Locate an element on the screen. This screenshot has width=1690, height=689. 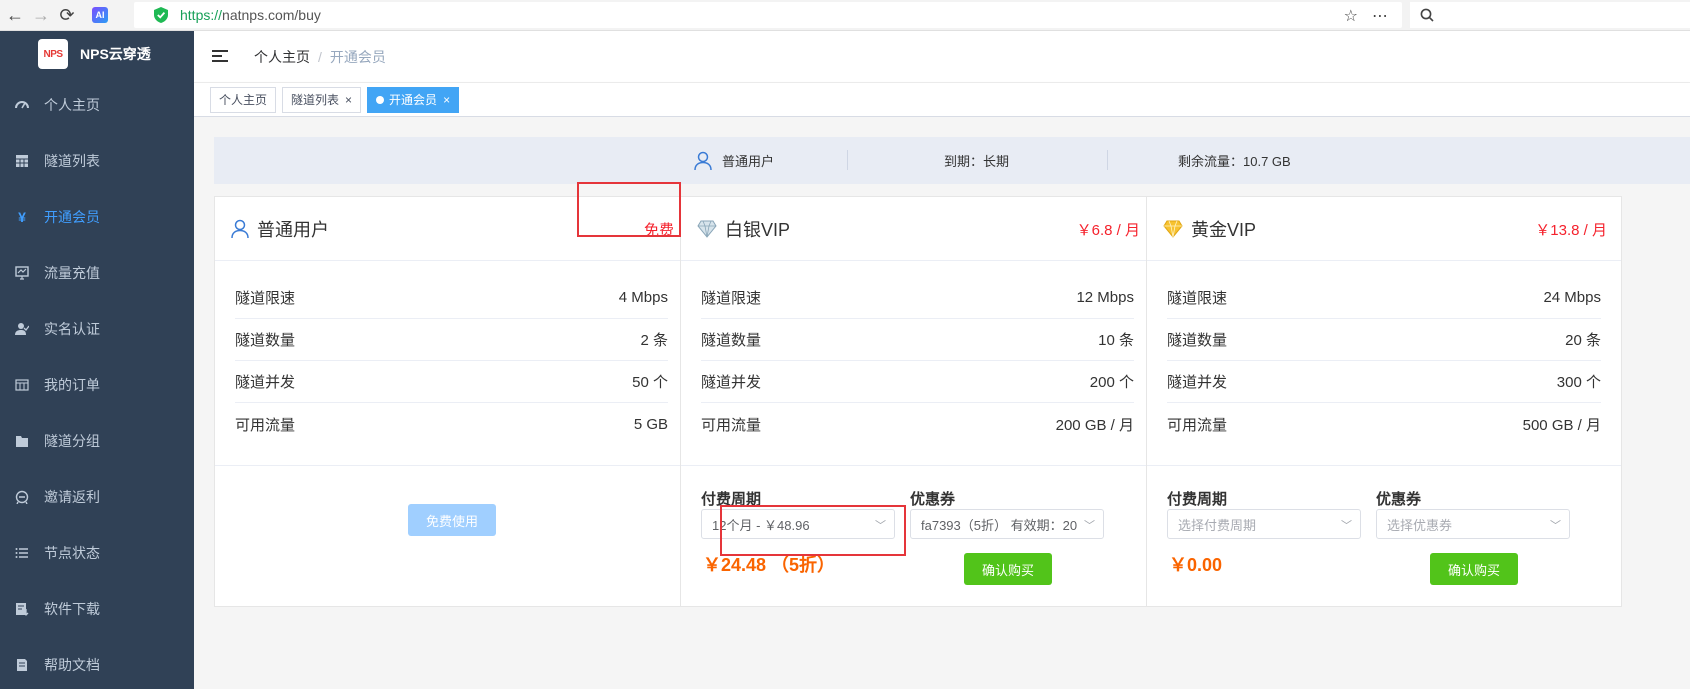
coupon-select: fa7393（5折） 有效期：20 ﹀ is located at coordinates (1007, 524).